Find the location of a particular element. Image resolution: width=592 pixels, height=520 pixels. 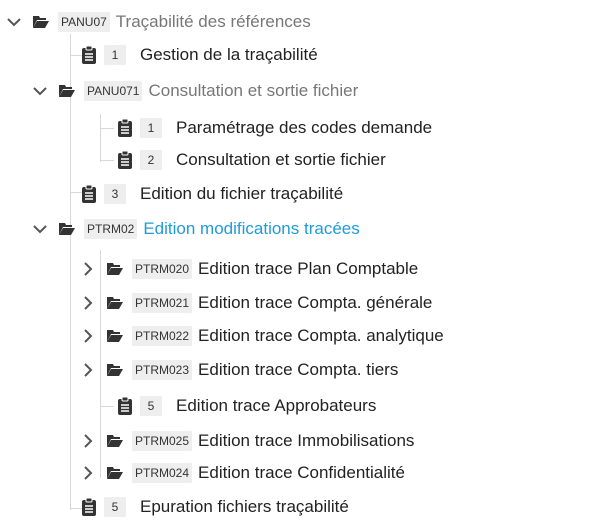

tree-item-parametrage-codes: 1 Paramétrage des codes demande is located at coordinates (274, 128).